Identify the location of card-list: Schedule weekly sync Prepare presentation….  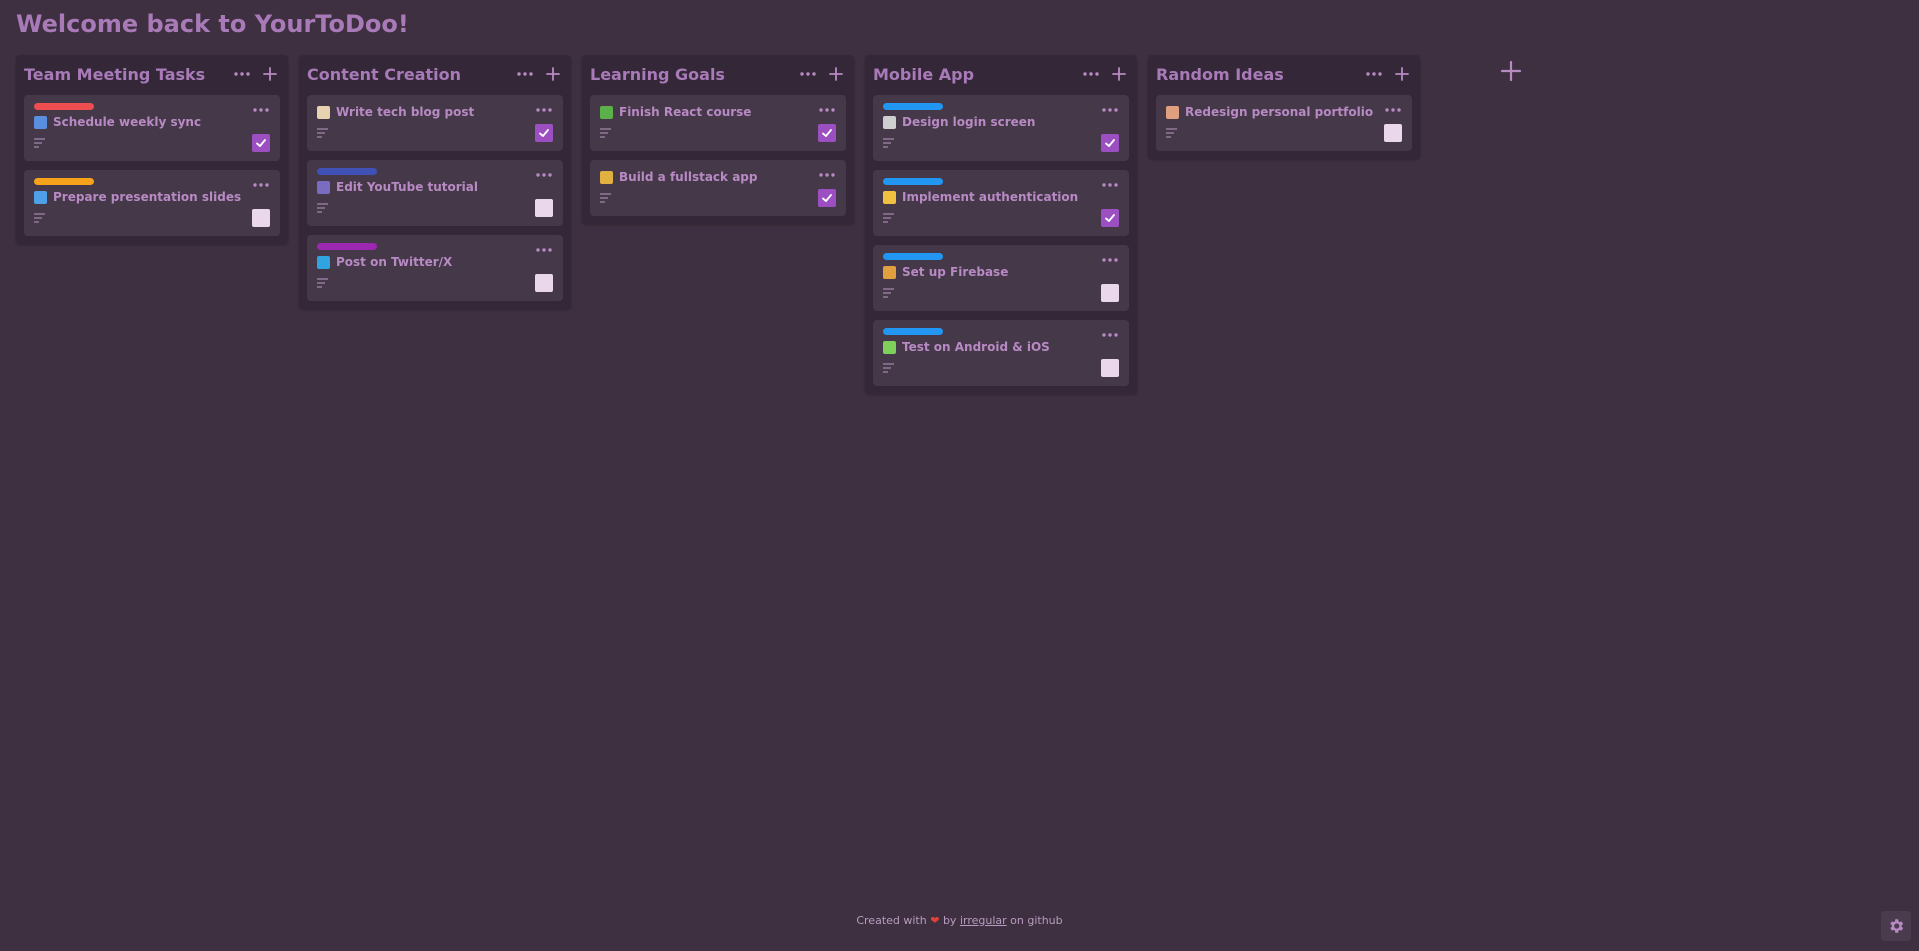
(152, 165).